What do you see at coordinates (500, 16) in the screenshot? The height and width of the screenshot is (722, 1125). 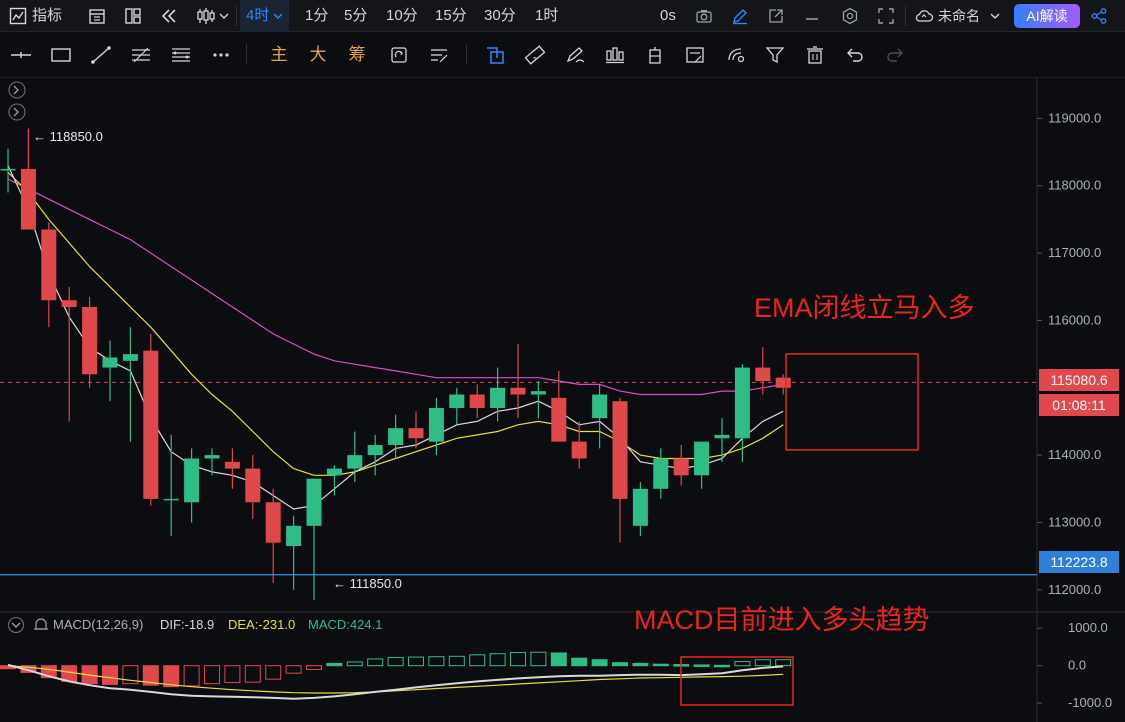 I see `timeframe-30m: 30分` at bounding box center [500, 16].